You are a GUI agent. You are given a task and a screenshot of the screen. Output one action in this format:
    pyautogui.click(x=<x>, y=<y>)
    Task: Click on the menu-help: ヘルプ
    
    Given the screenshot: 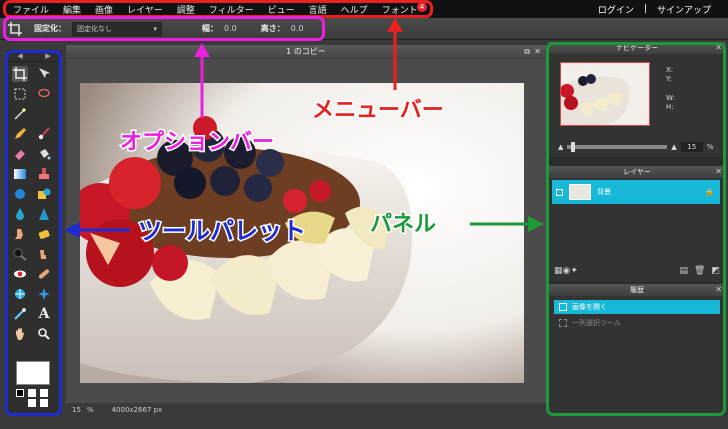 What is the action you would take?
    pyautogui.click(x=354, y=9)
    